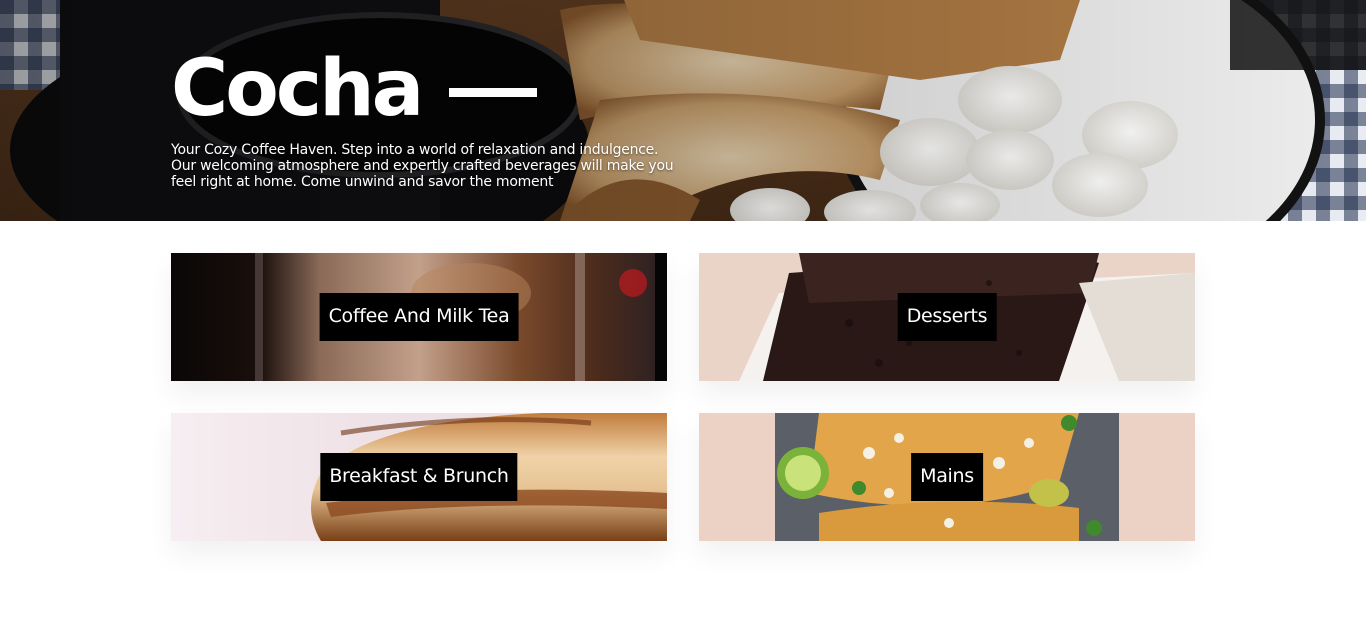  What do you see at coordinates (493, 92) in the screenshot?
I see `title-dash-decoration` at bounding box center [493, 92].